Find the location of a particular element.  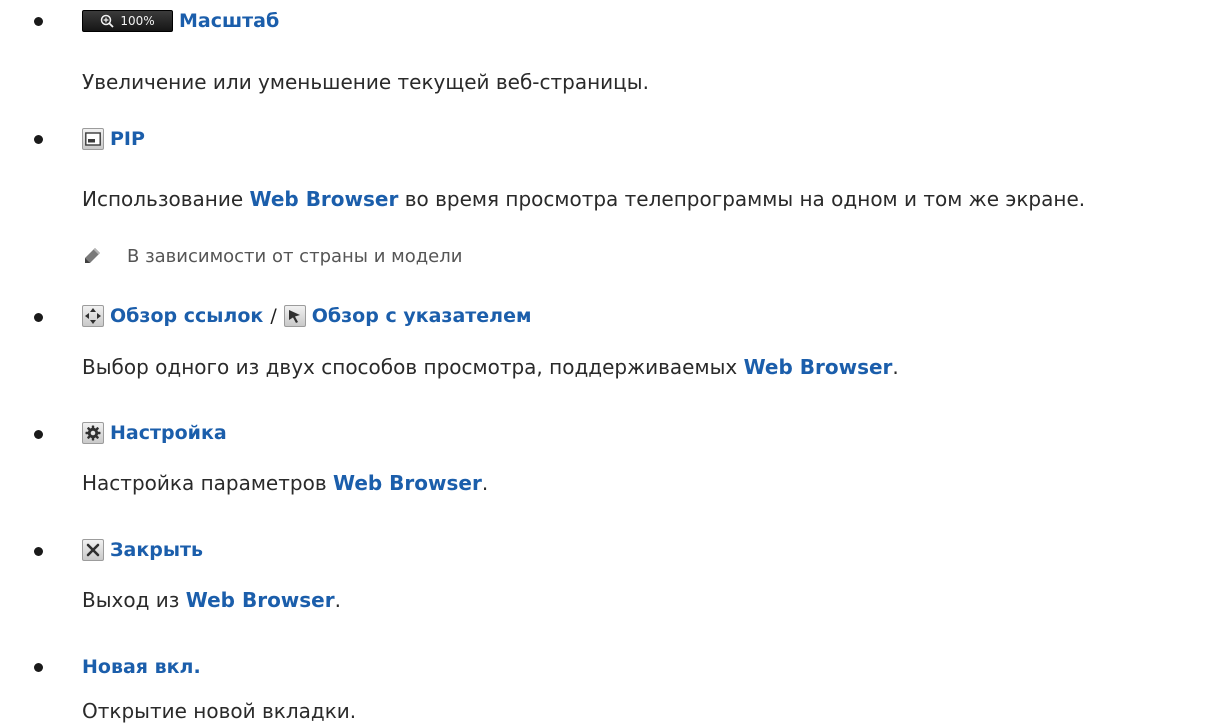

zoom-heading: 100% Масштаб is located at coordinates (180, 21).